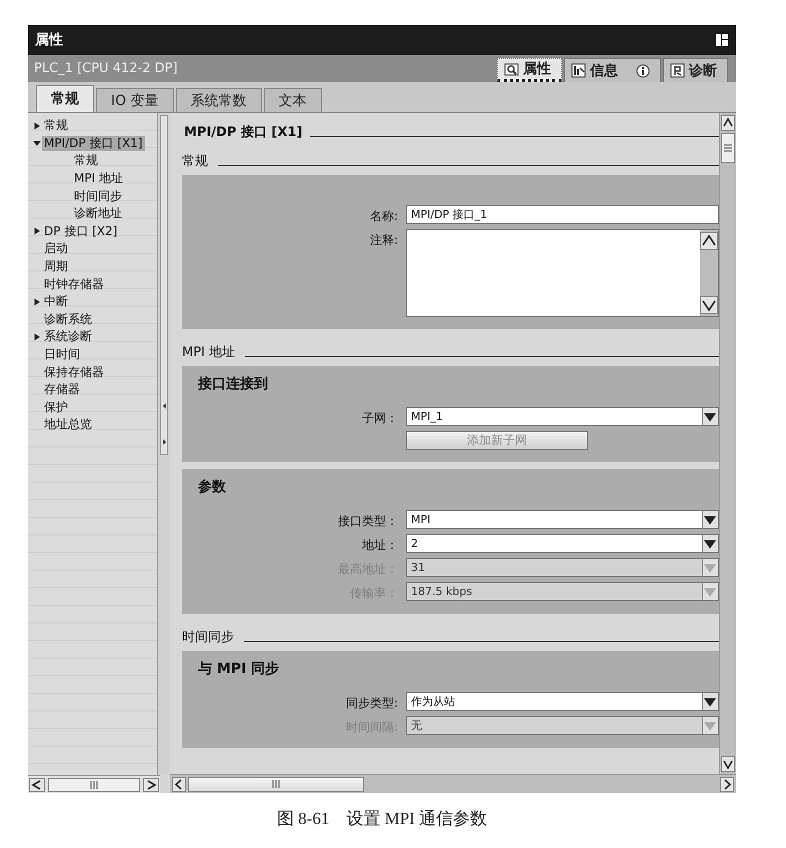 The width and height of the screenshot is (786, 848). I want to click on field-label: 注释:, so click(383, 240).